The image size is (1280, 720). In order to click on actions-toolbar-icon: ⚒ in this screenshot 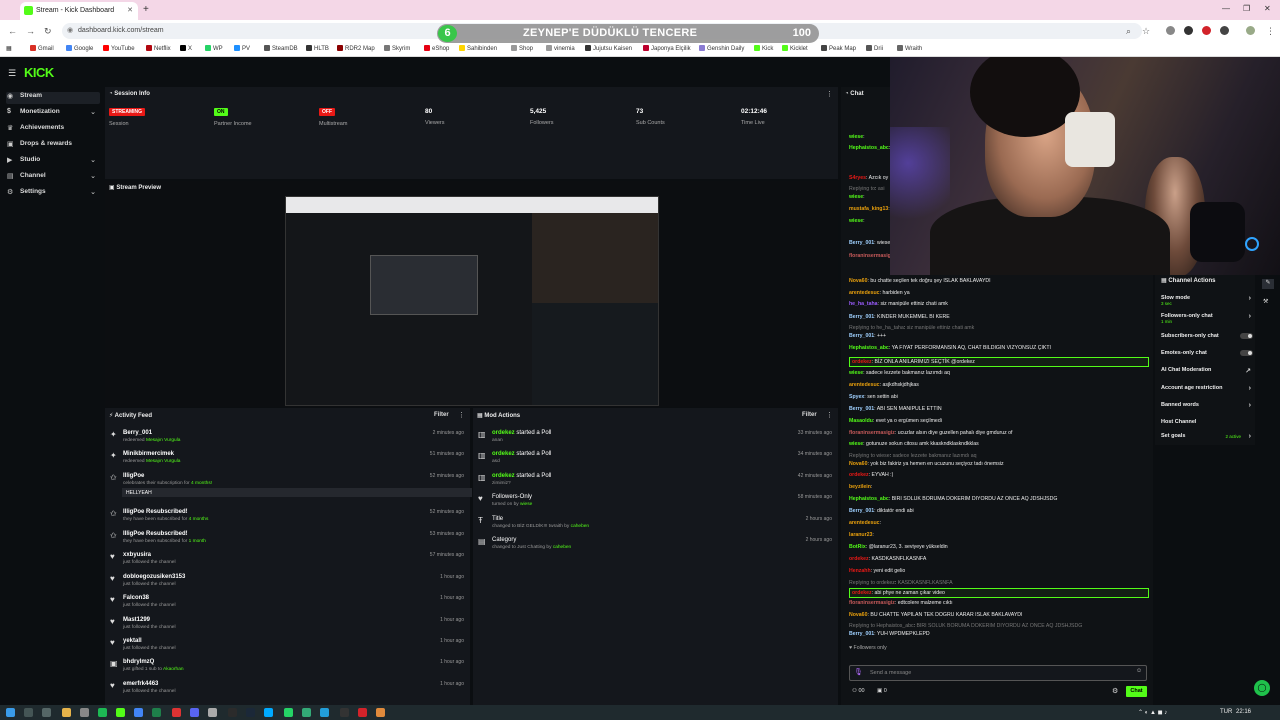, I will do `click(1265, 301)`.